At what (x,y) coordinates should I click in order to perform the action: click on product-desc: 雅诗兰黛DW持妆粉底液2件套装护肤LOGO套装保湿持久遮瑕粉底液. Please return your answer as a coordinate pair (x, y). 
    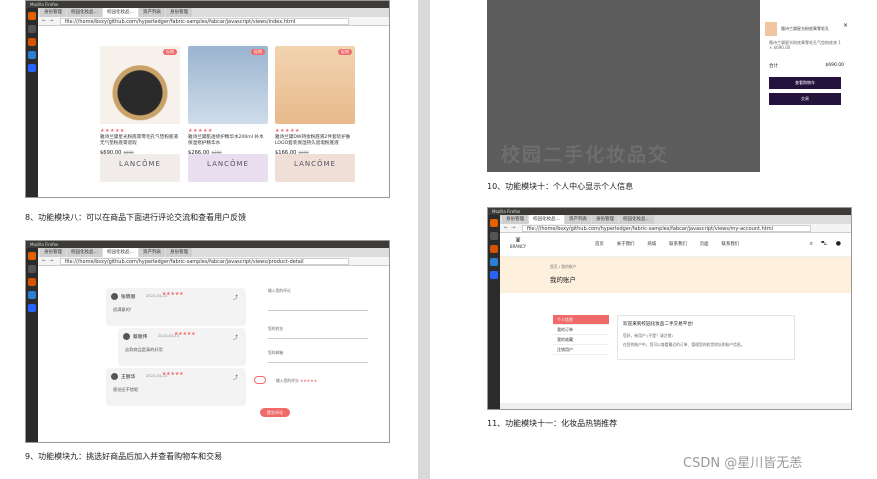
    Looking at the image, I should click on (315, 141).